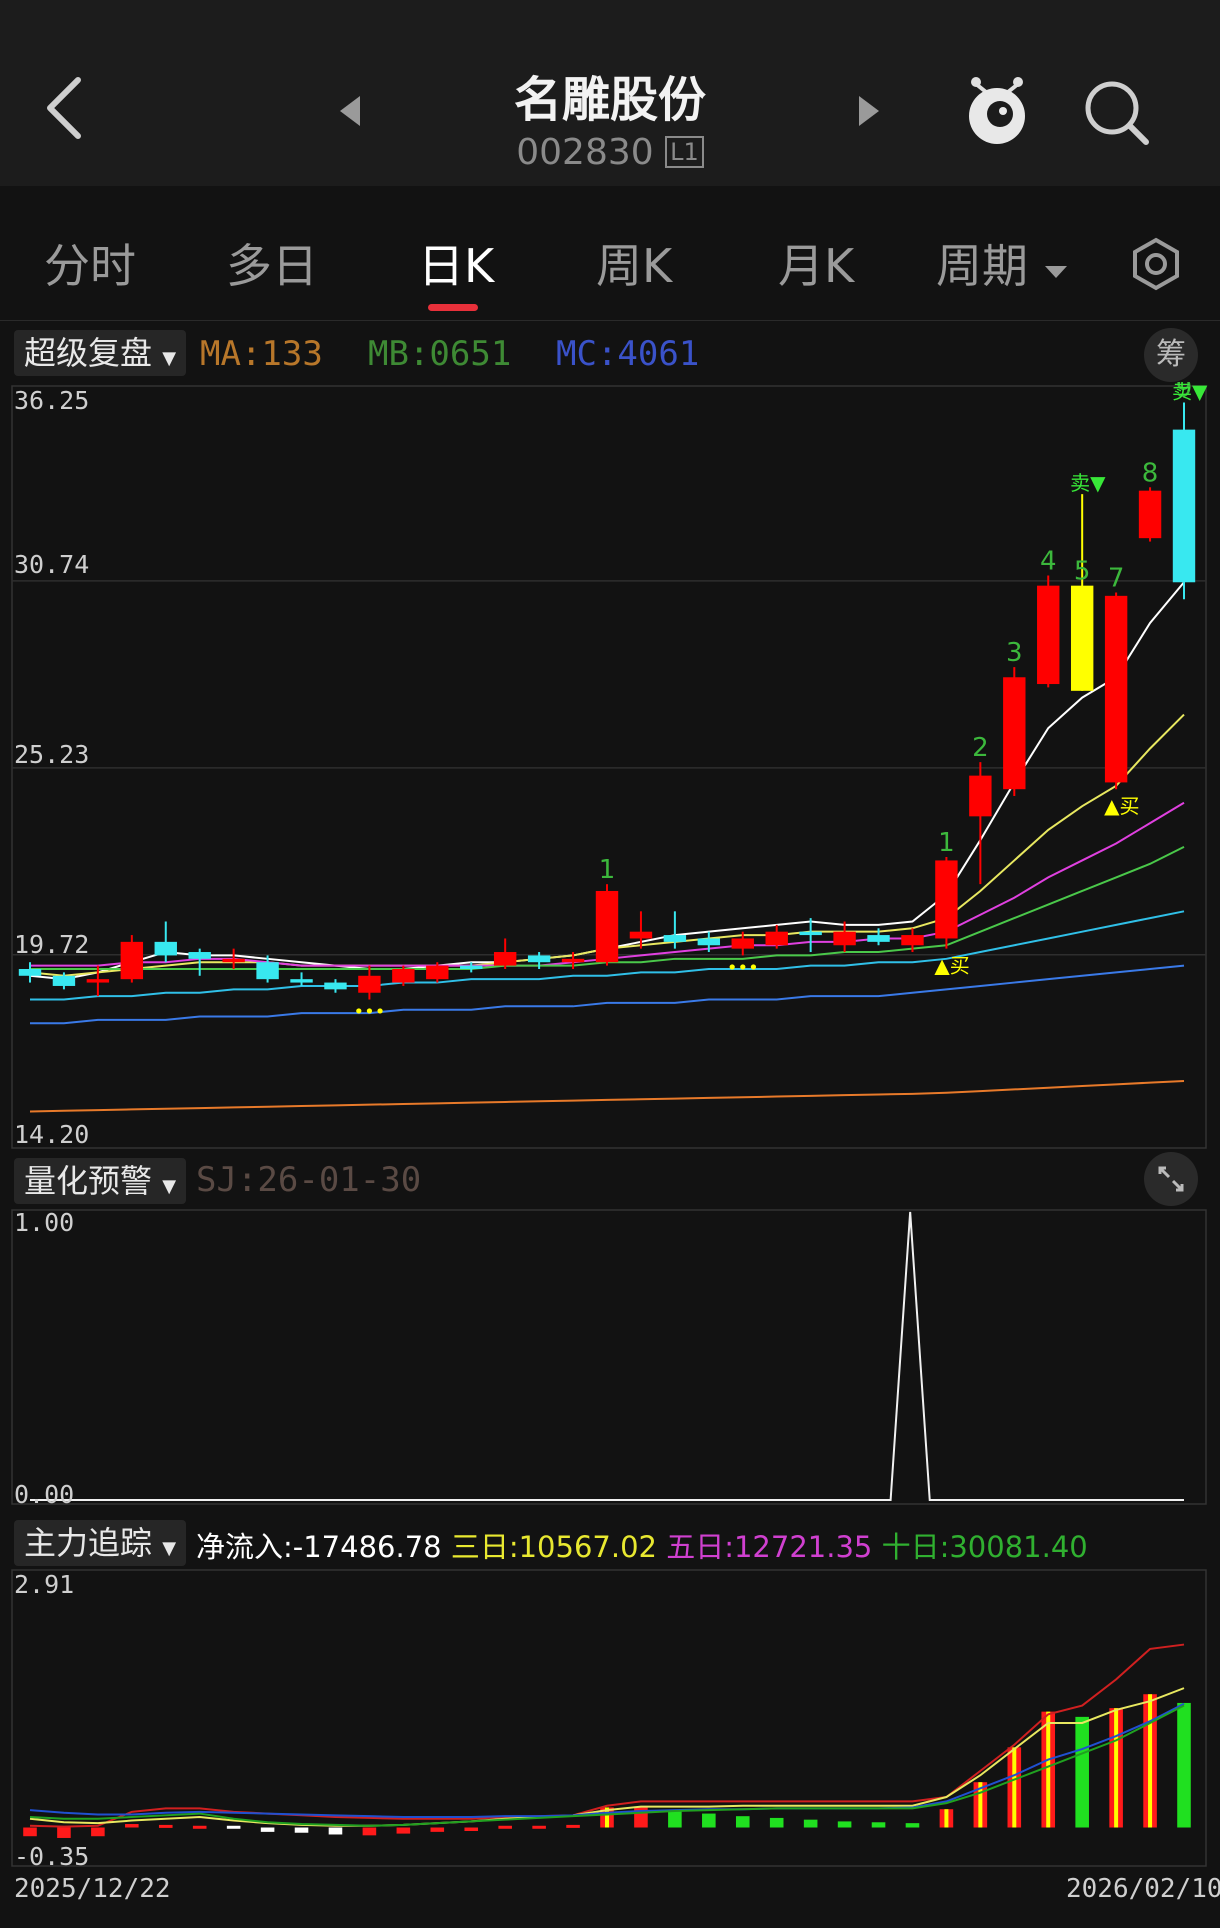  Describe the element at coordinates (1143, 1889) in the screenshot. I see `end-date: 2026/02/10` at that location.